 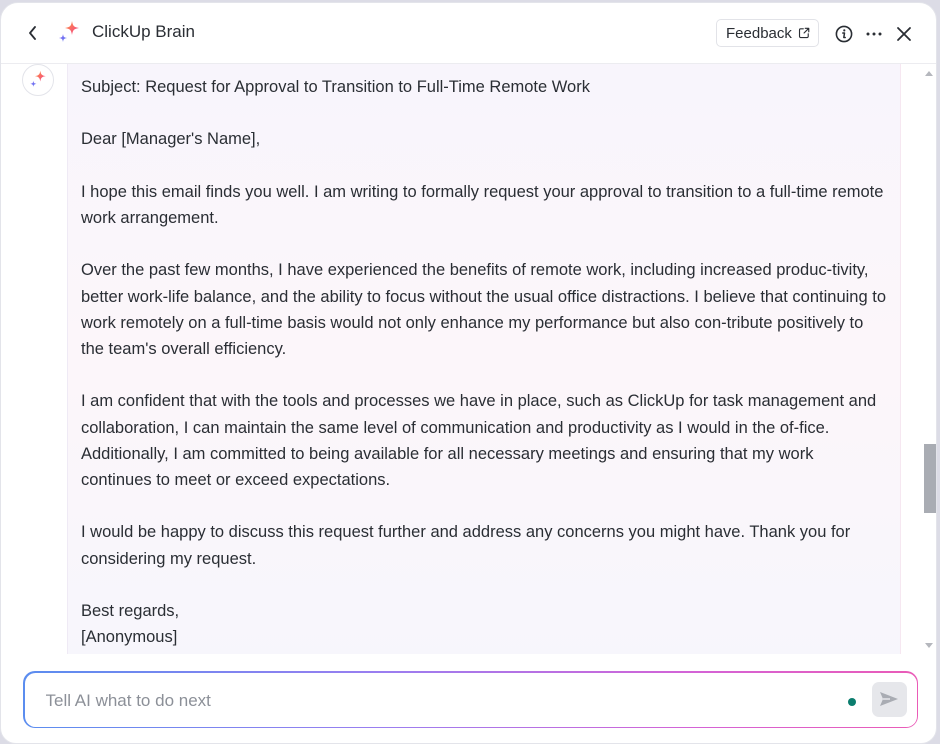 I want to click on back-button, so click(x=33, y=33).